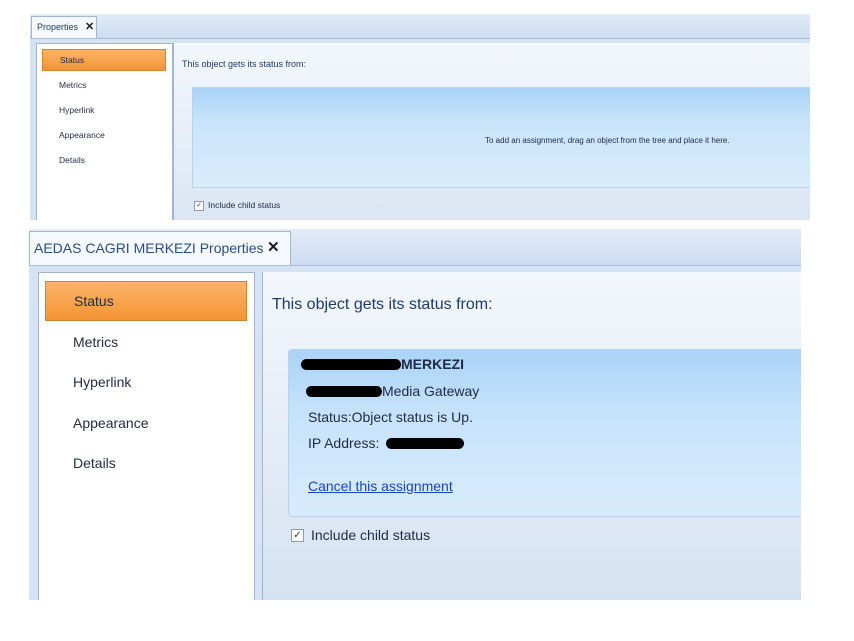 This screenshot has height=641, width=854. I want to click on tab-strip: AEDAS CAGRI MERKEZI Properties ✕, so click(415, 247).